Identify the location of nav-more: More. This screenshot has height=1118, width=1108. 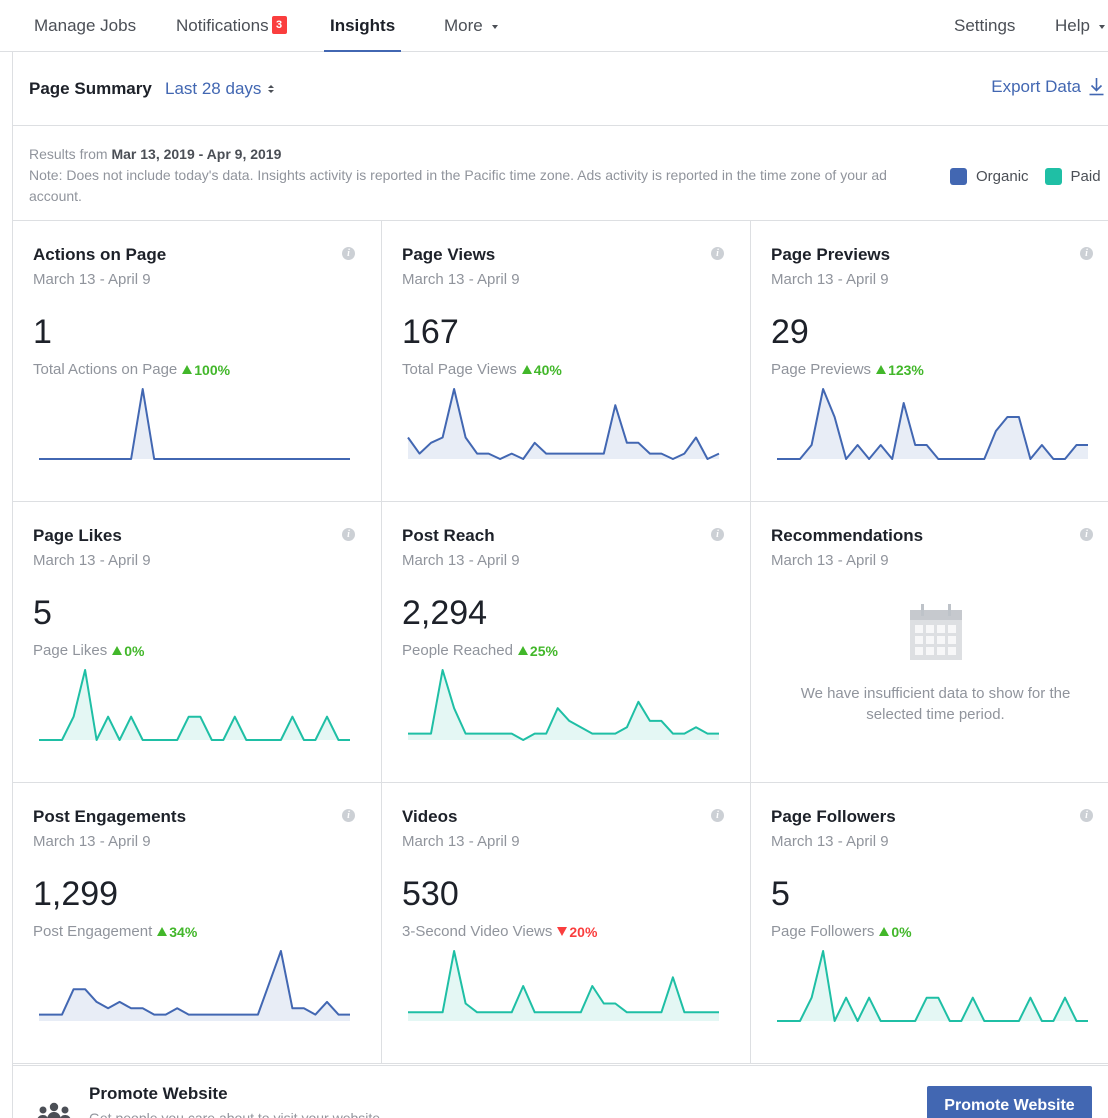
(471, 26).